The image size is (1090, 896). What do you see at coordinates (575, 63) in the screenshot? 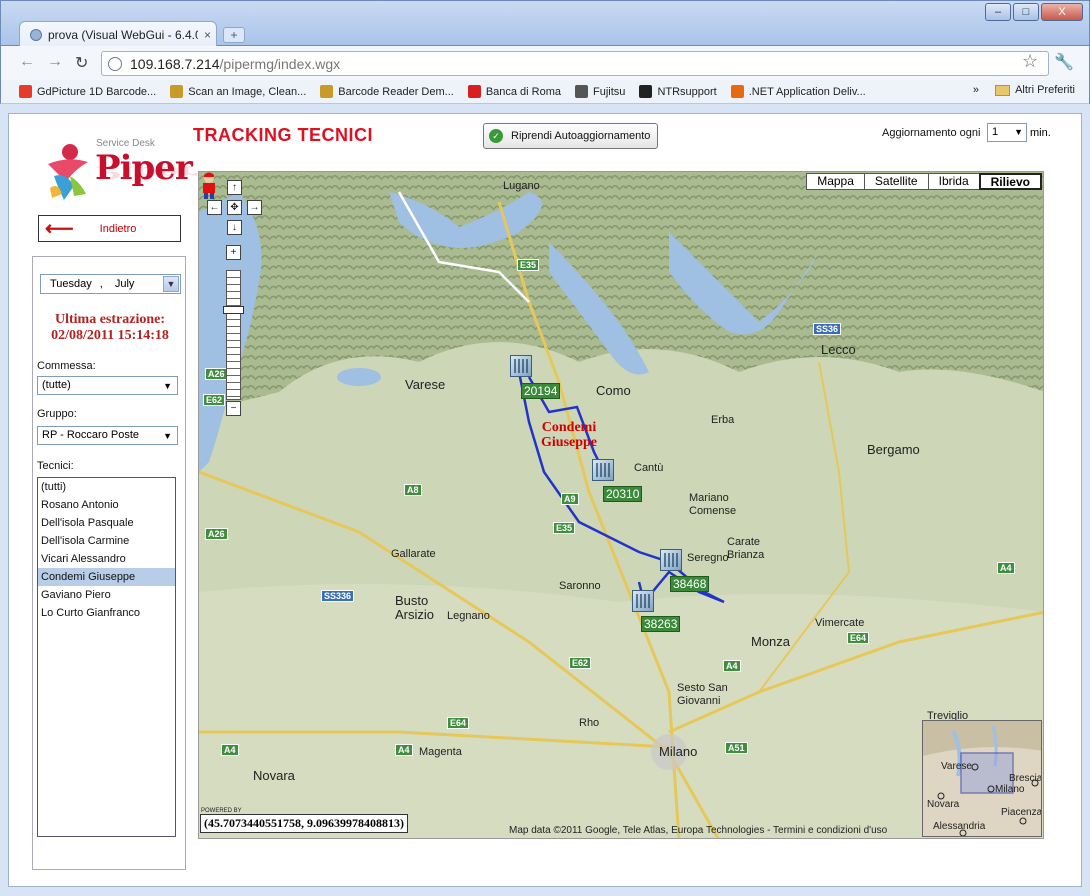
I see `address-bar: 109.168.7.214/pipermg/index.wgx` at bounding box center [575, 63].